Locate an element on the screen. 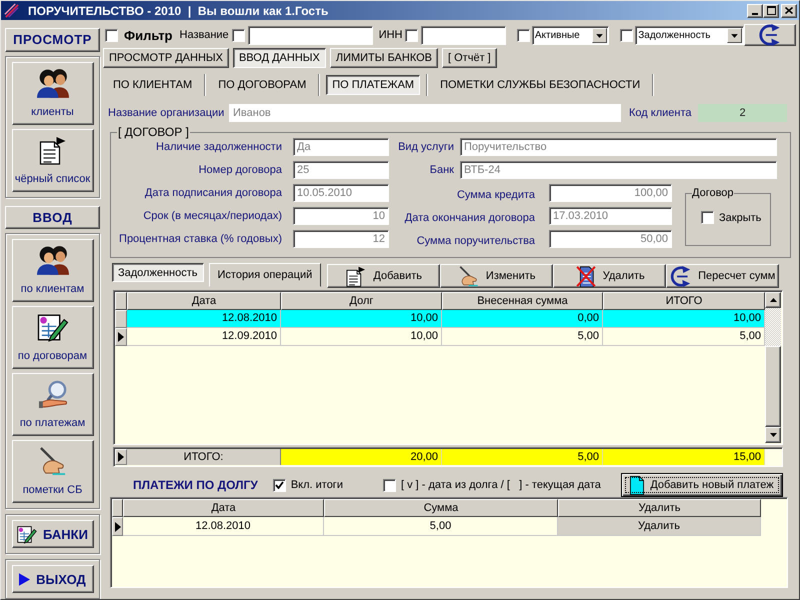 This screenshot has height=600, width=800. table-row: 12.08.2010 10,00 0,00 10,00 is located at coordinates (440, 319).